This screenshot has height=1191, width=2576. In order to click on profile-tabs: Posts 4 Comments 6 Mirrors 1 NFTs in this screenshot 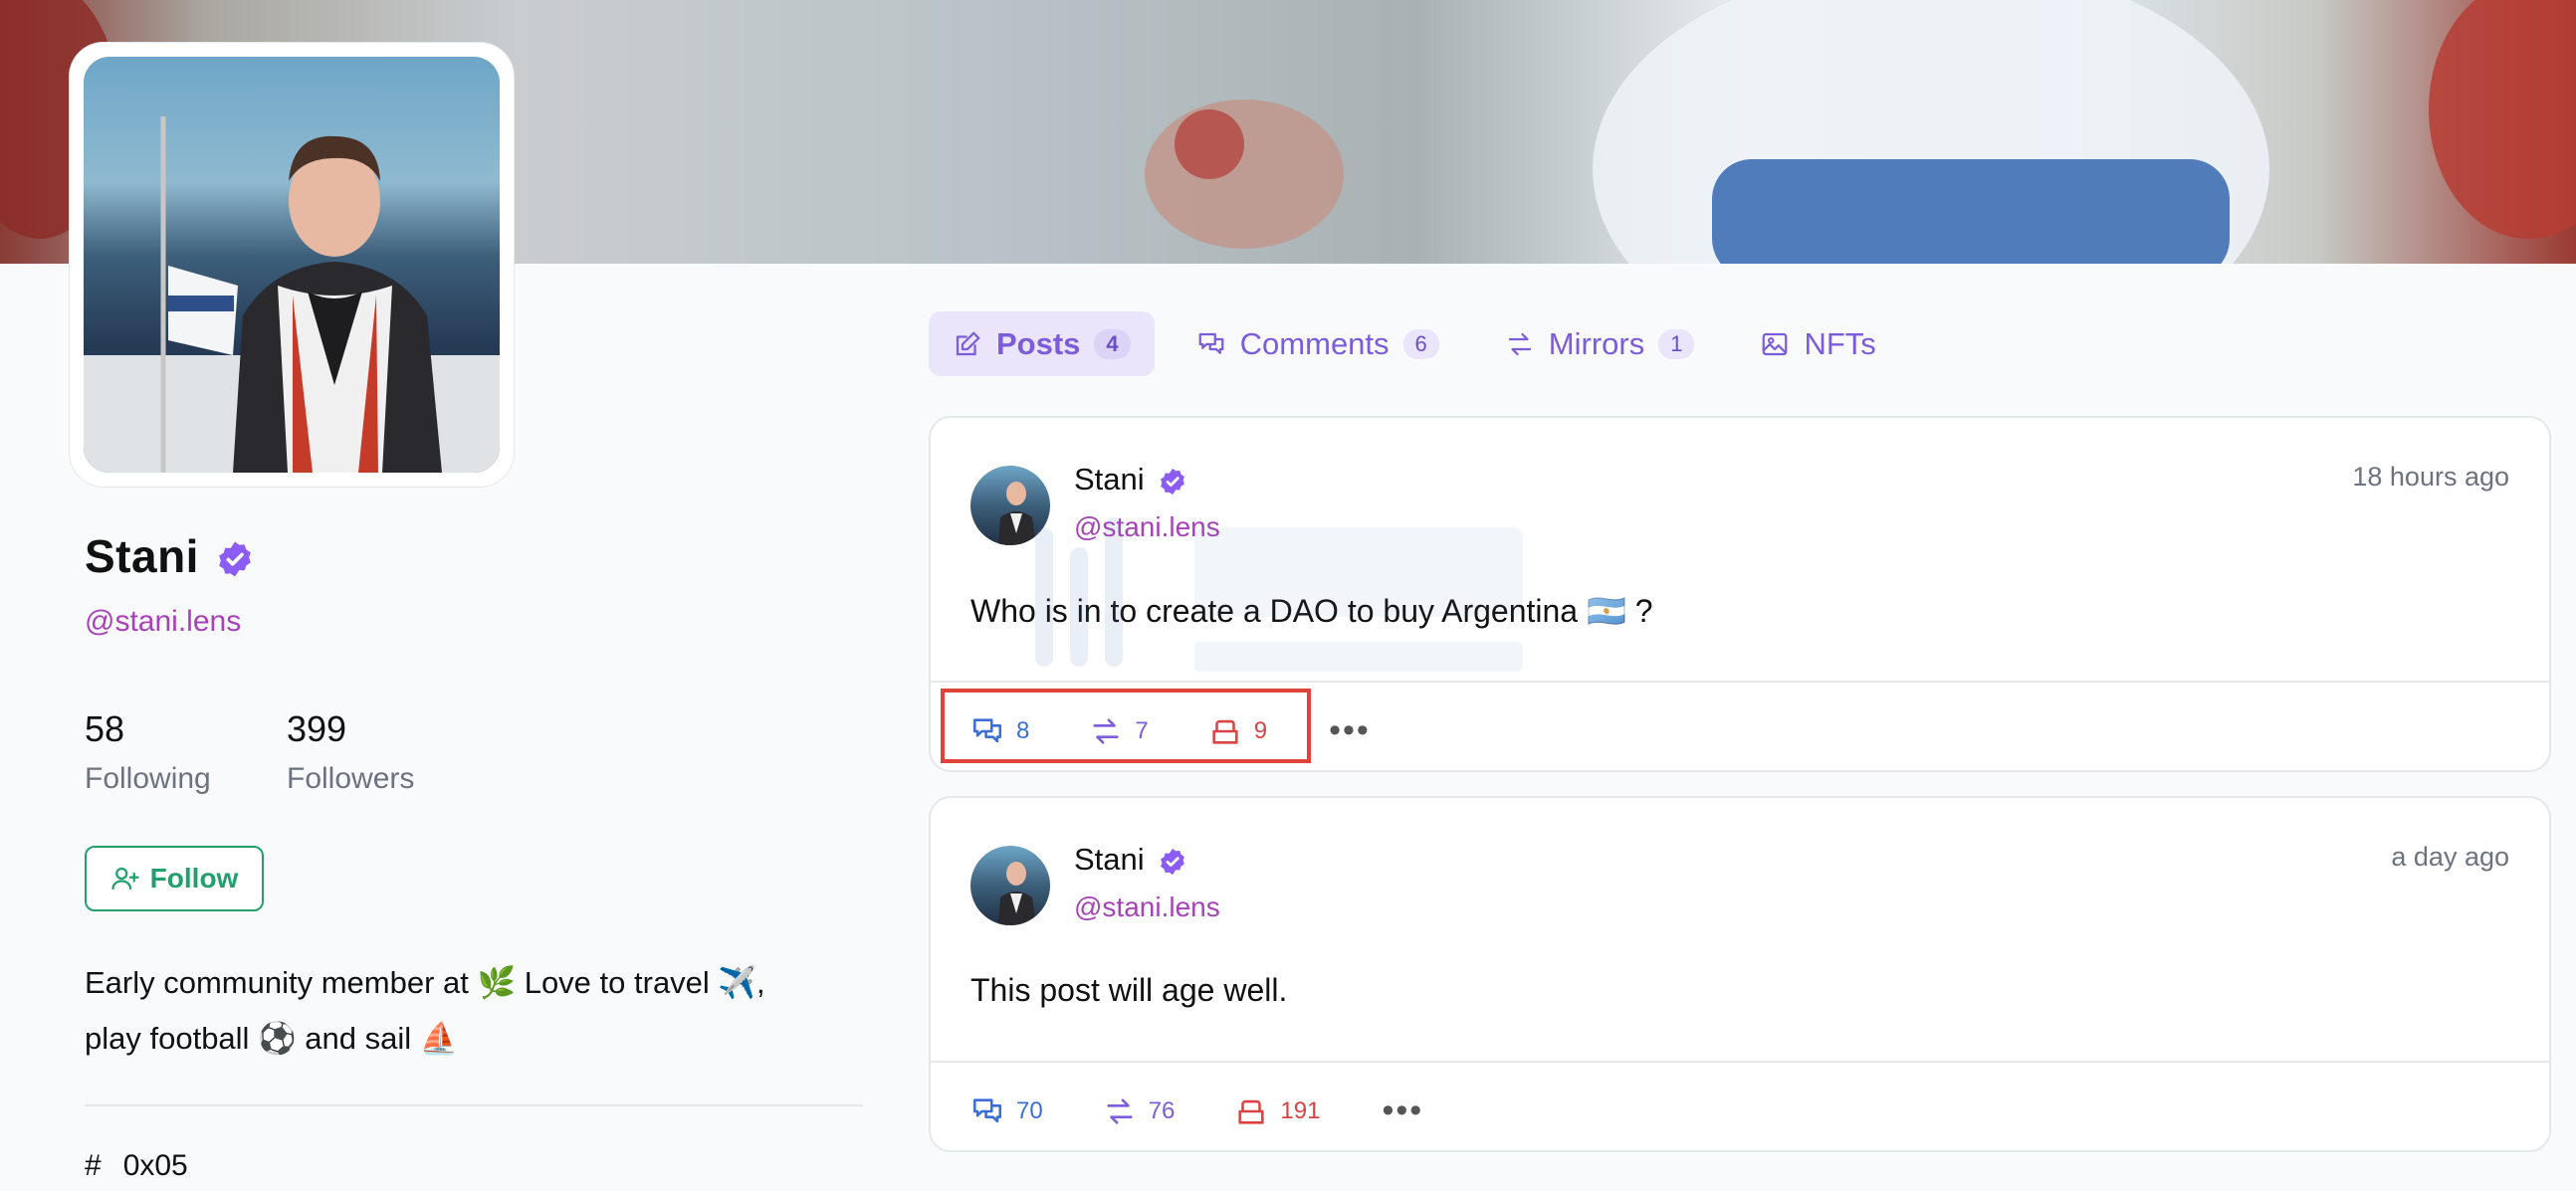, I will do `click(1414, 343)`.